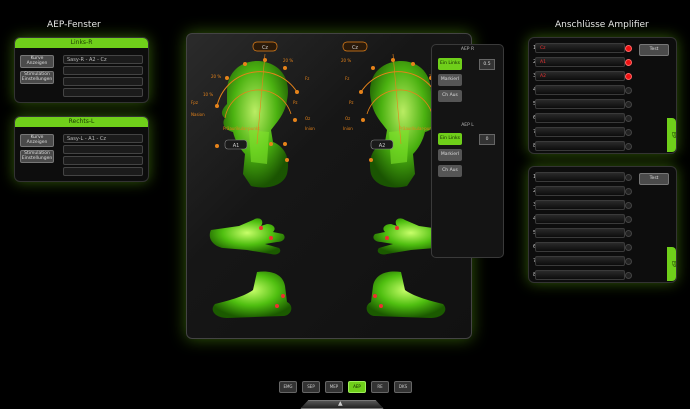  I want to click on left-foot-figure, so click(252, 294).